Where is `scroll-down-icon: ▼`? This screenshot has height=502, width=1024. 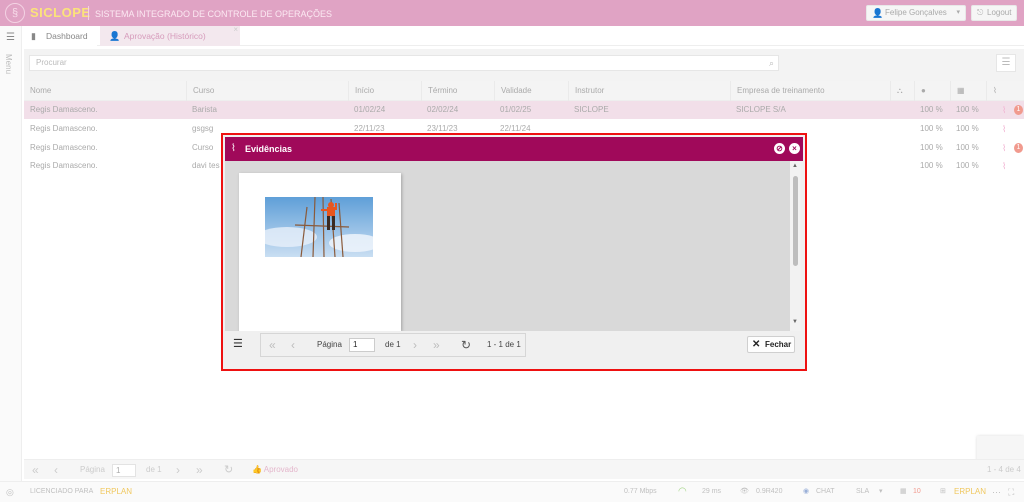 scroll-down-icon: ▼ is located at coordinates (795, 322).